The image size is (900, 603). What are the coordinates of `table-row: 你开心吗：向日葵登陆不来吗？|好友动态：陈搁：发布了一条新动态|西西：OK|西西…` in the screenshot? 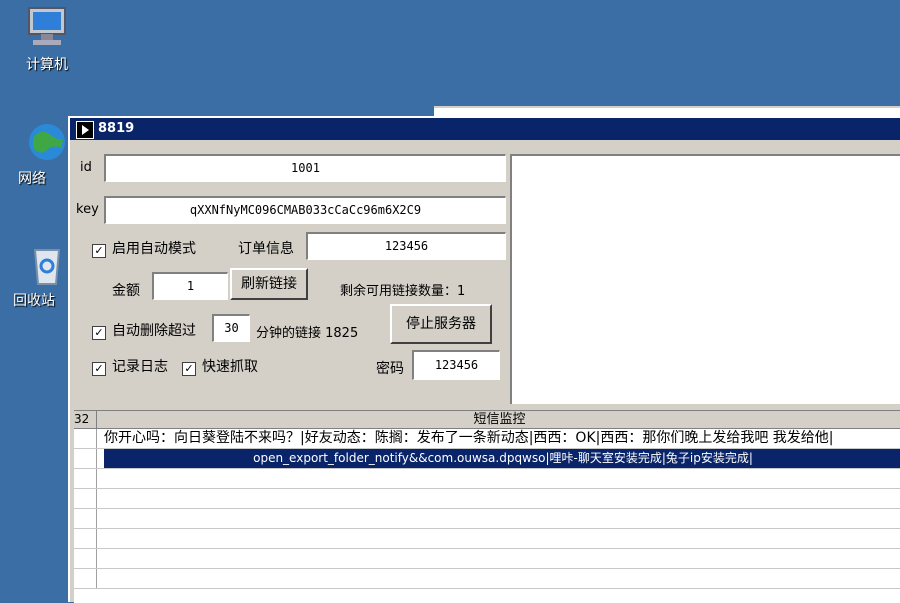 It's located at (487, 439).